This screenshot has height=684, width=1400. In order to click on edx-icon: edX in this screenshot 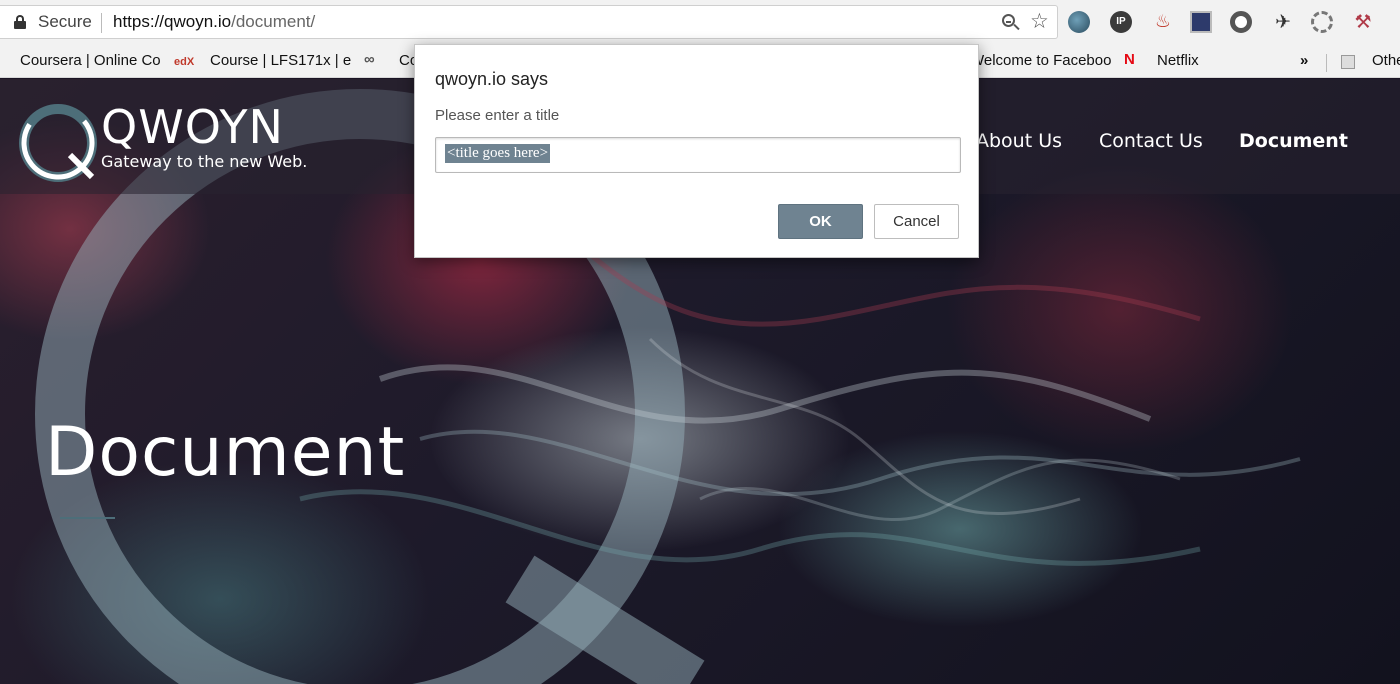, I will do `click(184, 62)`.